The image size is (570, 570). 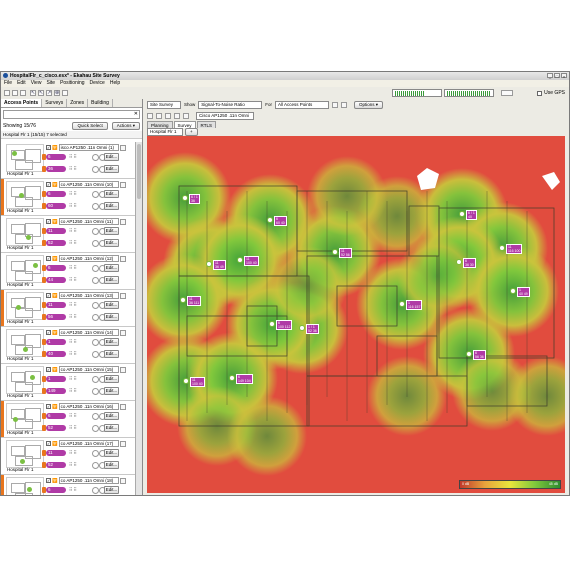 What do you see at coordinates (550, 76) in the screenshot?
I see `minimize-button: _` at bounding box center [550, 76].